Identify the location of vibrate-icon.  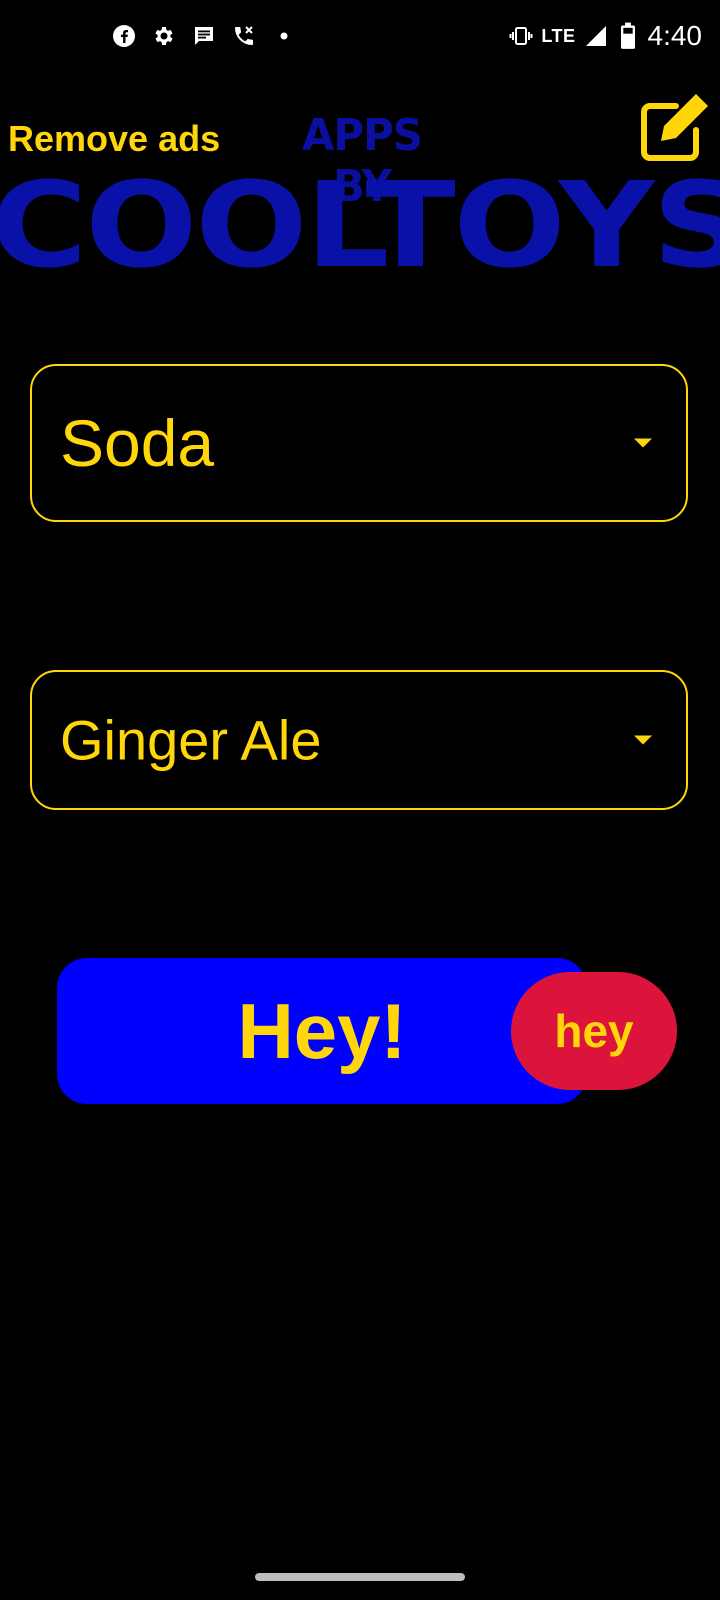
(521, 36).